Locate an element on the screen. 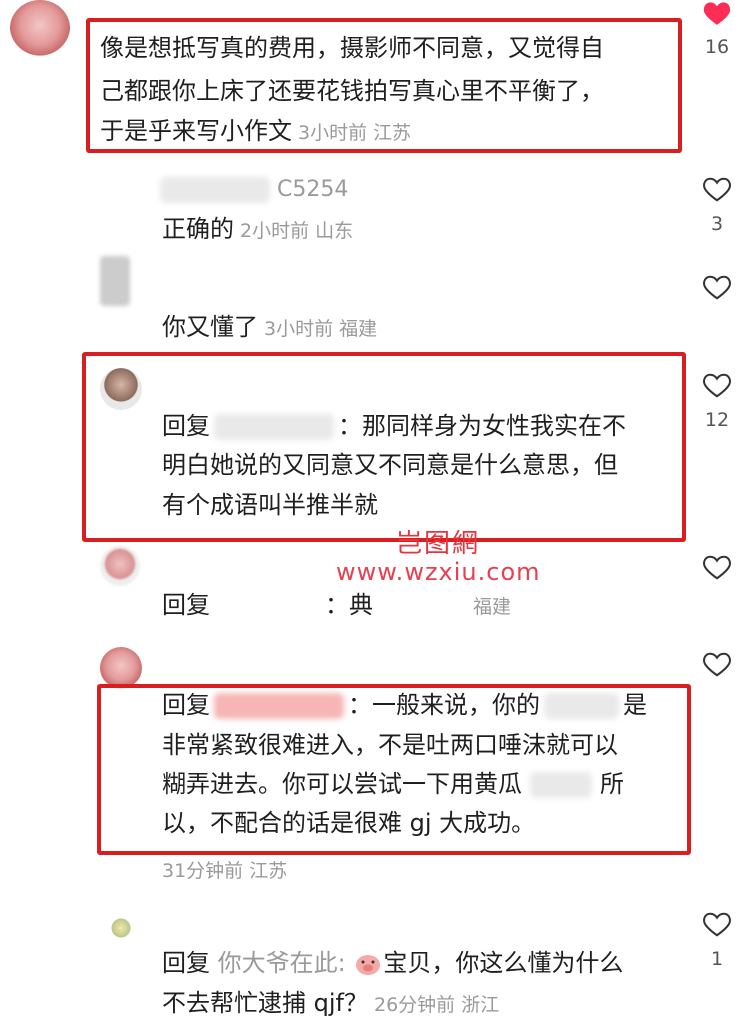 The width and height of the screenshot is (750, 1023). pig-emoji-icon is located at coordinates (368, 964).